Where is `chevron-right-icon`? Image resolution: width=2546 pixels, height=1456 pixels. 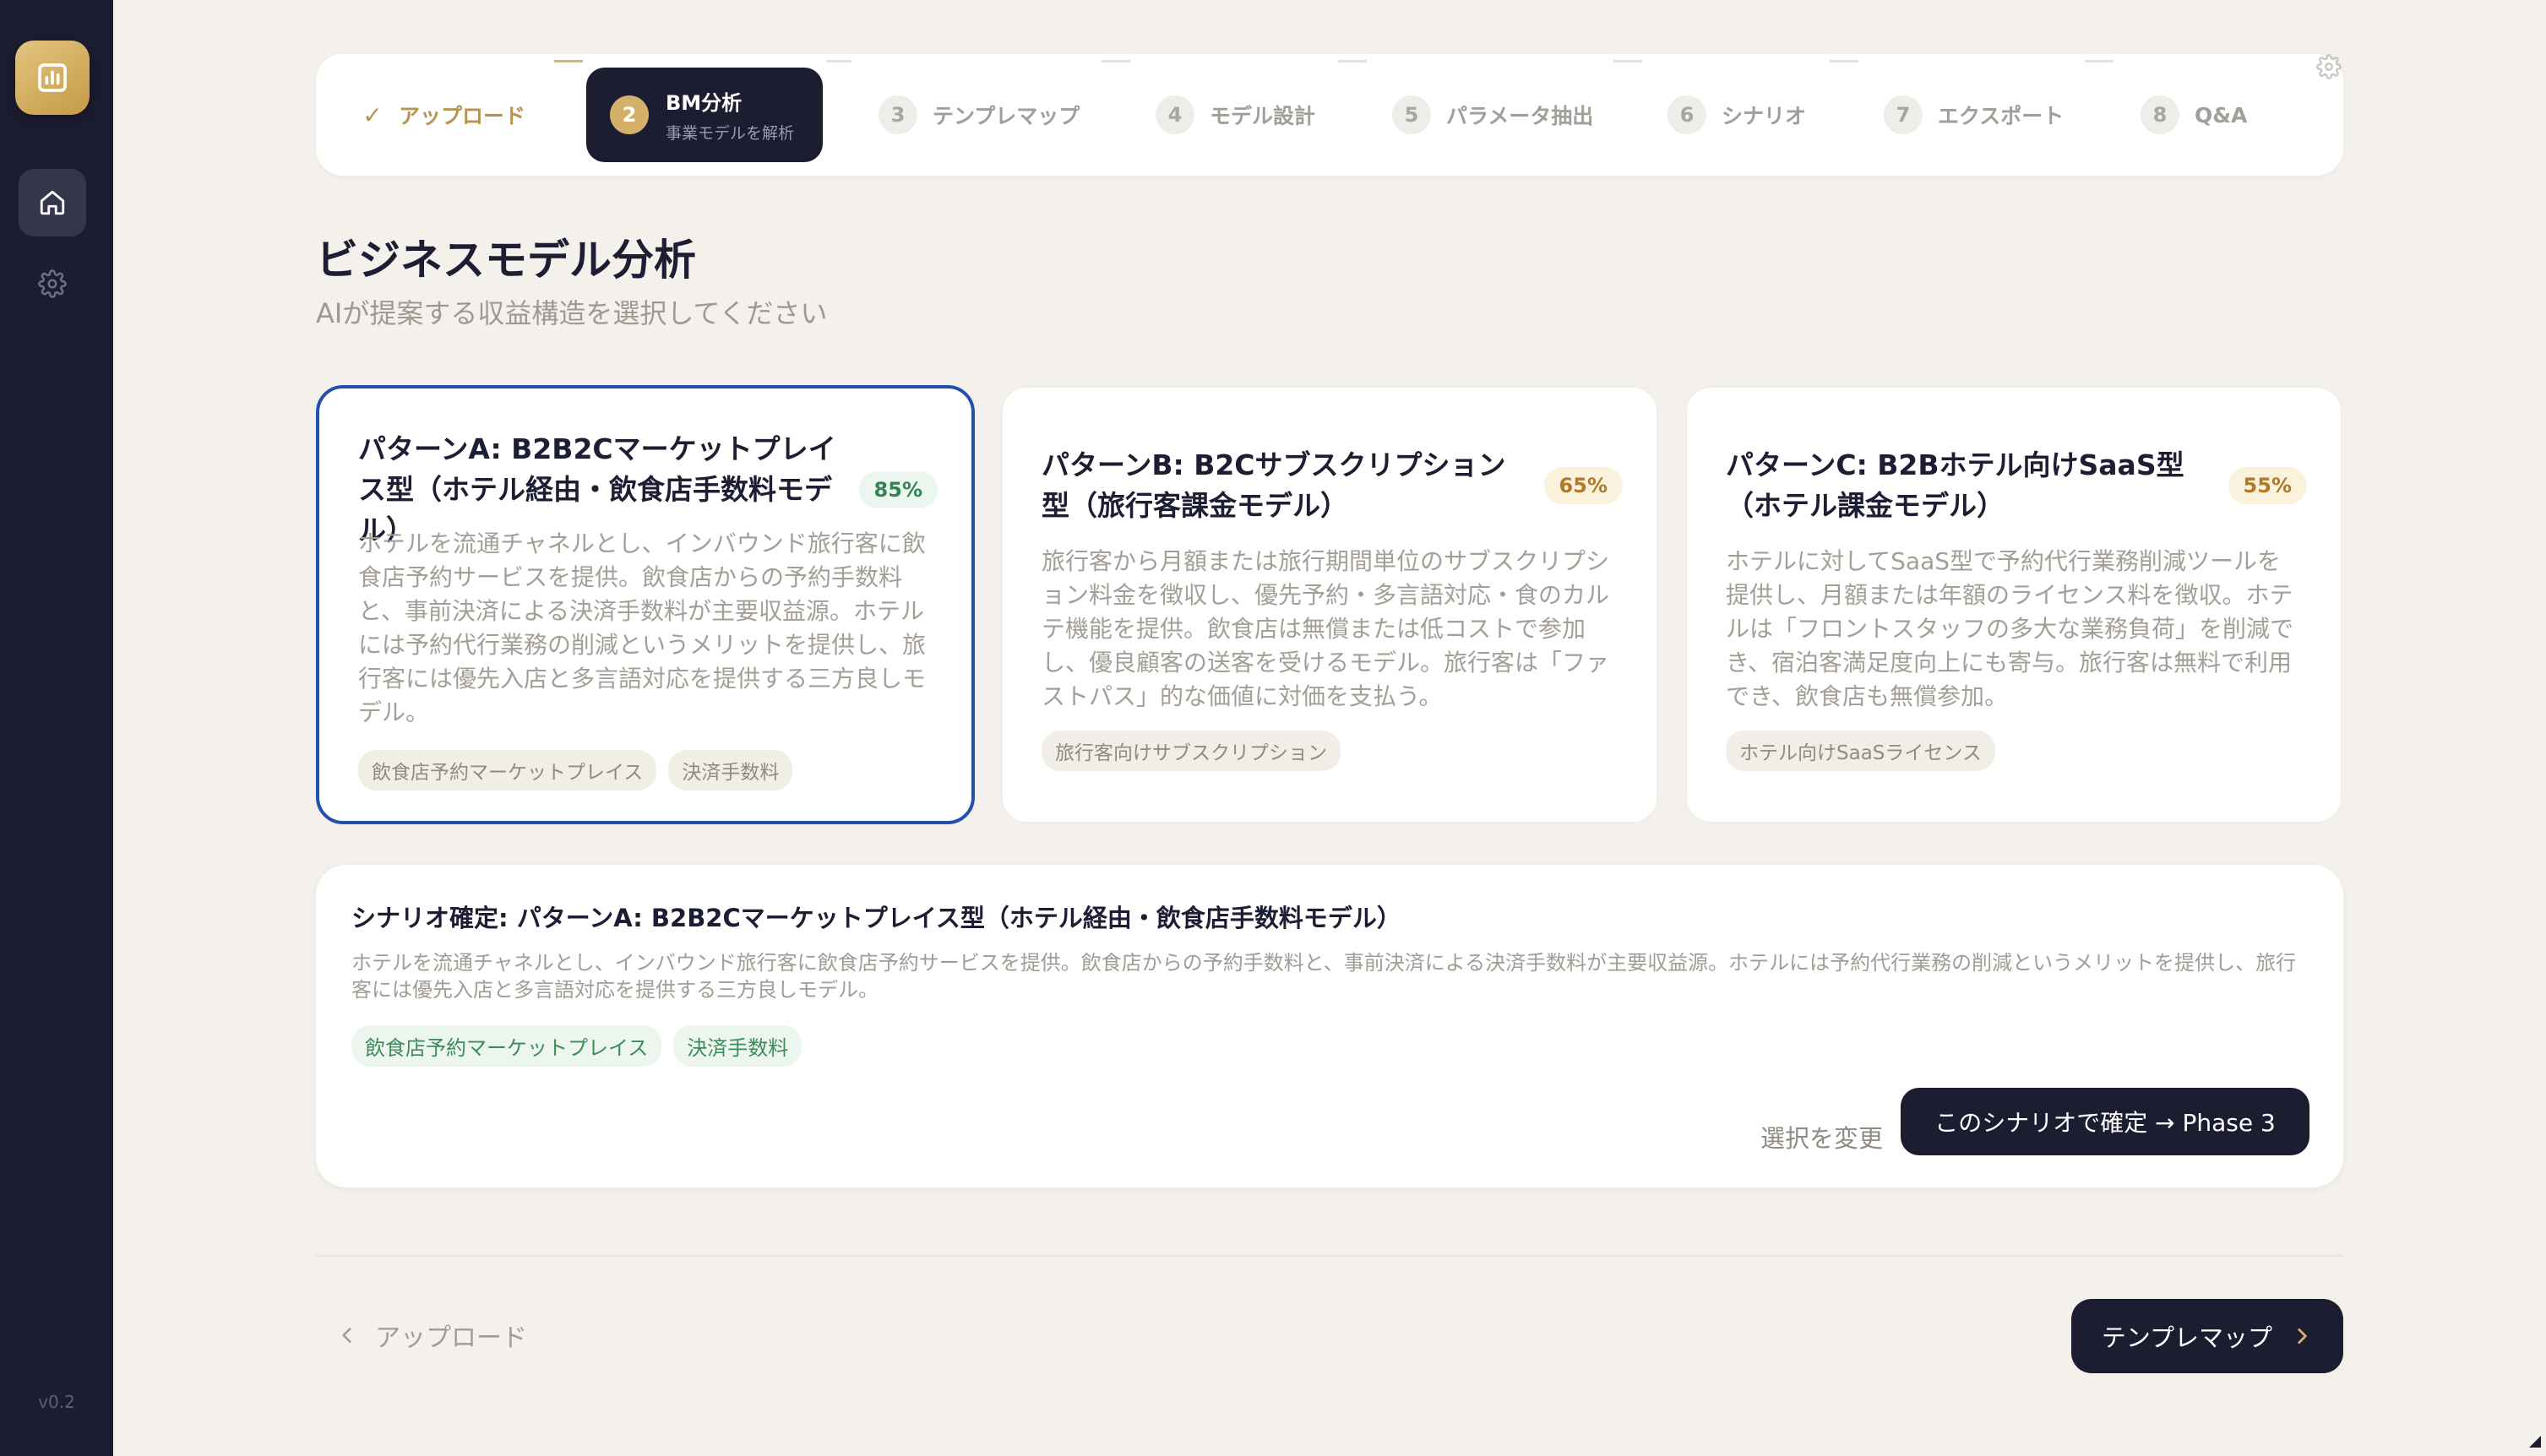
chevron-right-icon is located at coordinates (2302, 1336).